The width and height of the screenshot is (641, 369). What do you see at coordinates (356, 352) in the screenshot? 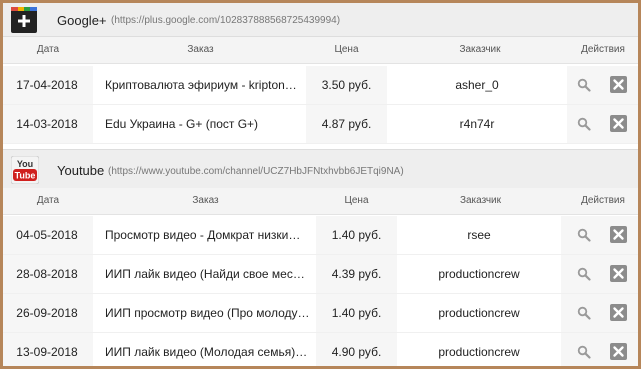
I see `row-price: 4.90 руб.` at bounding box center [356, 352].